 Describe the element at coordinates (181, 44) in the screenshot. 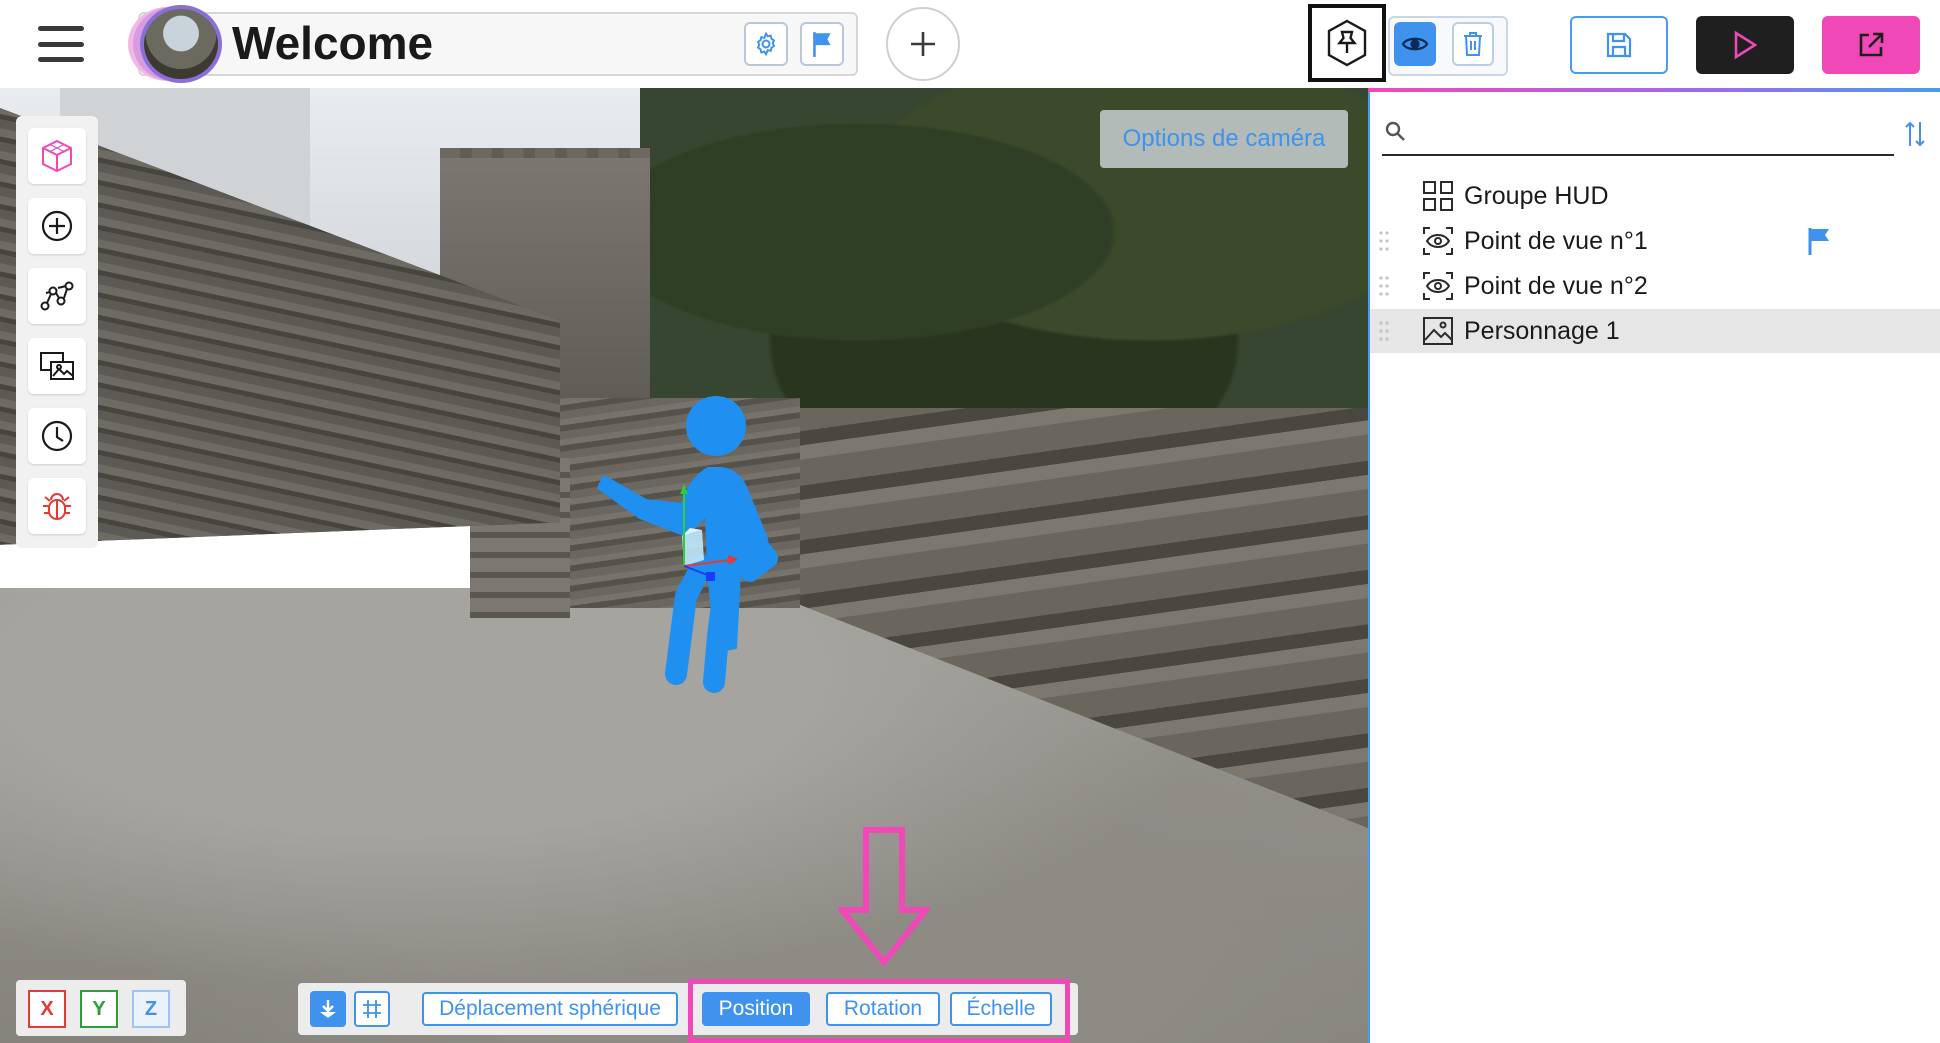

I see `scene-thumbnail-avatar` at that location.